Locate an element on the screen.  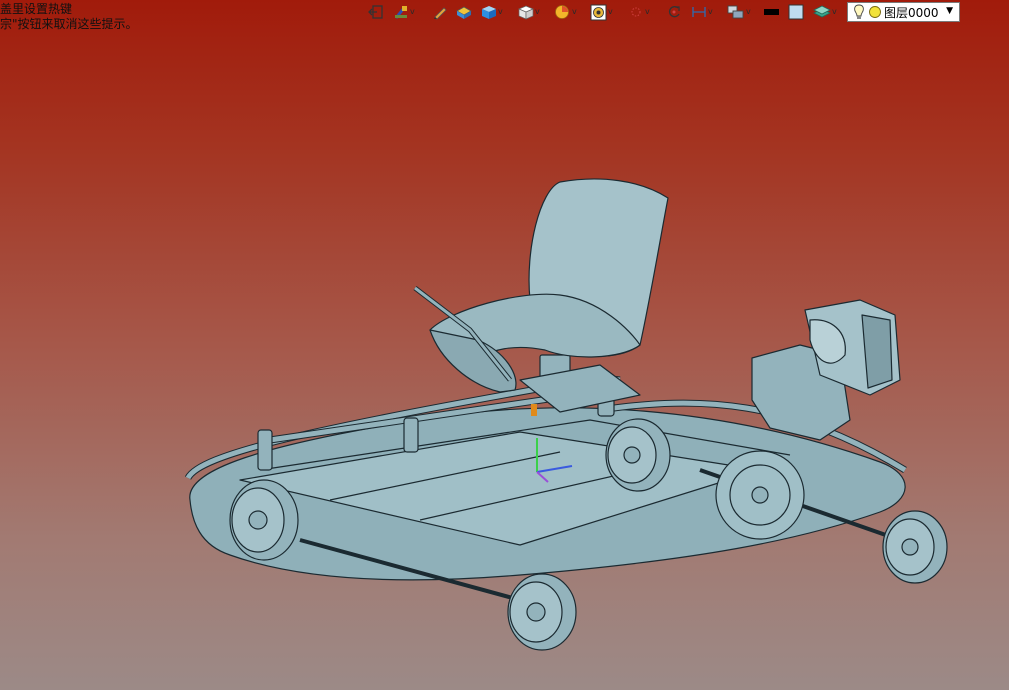
front-right-wheel is located at coordinates (542, 612).